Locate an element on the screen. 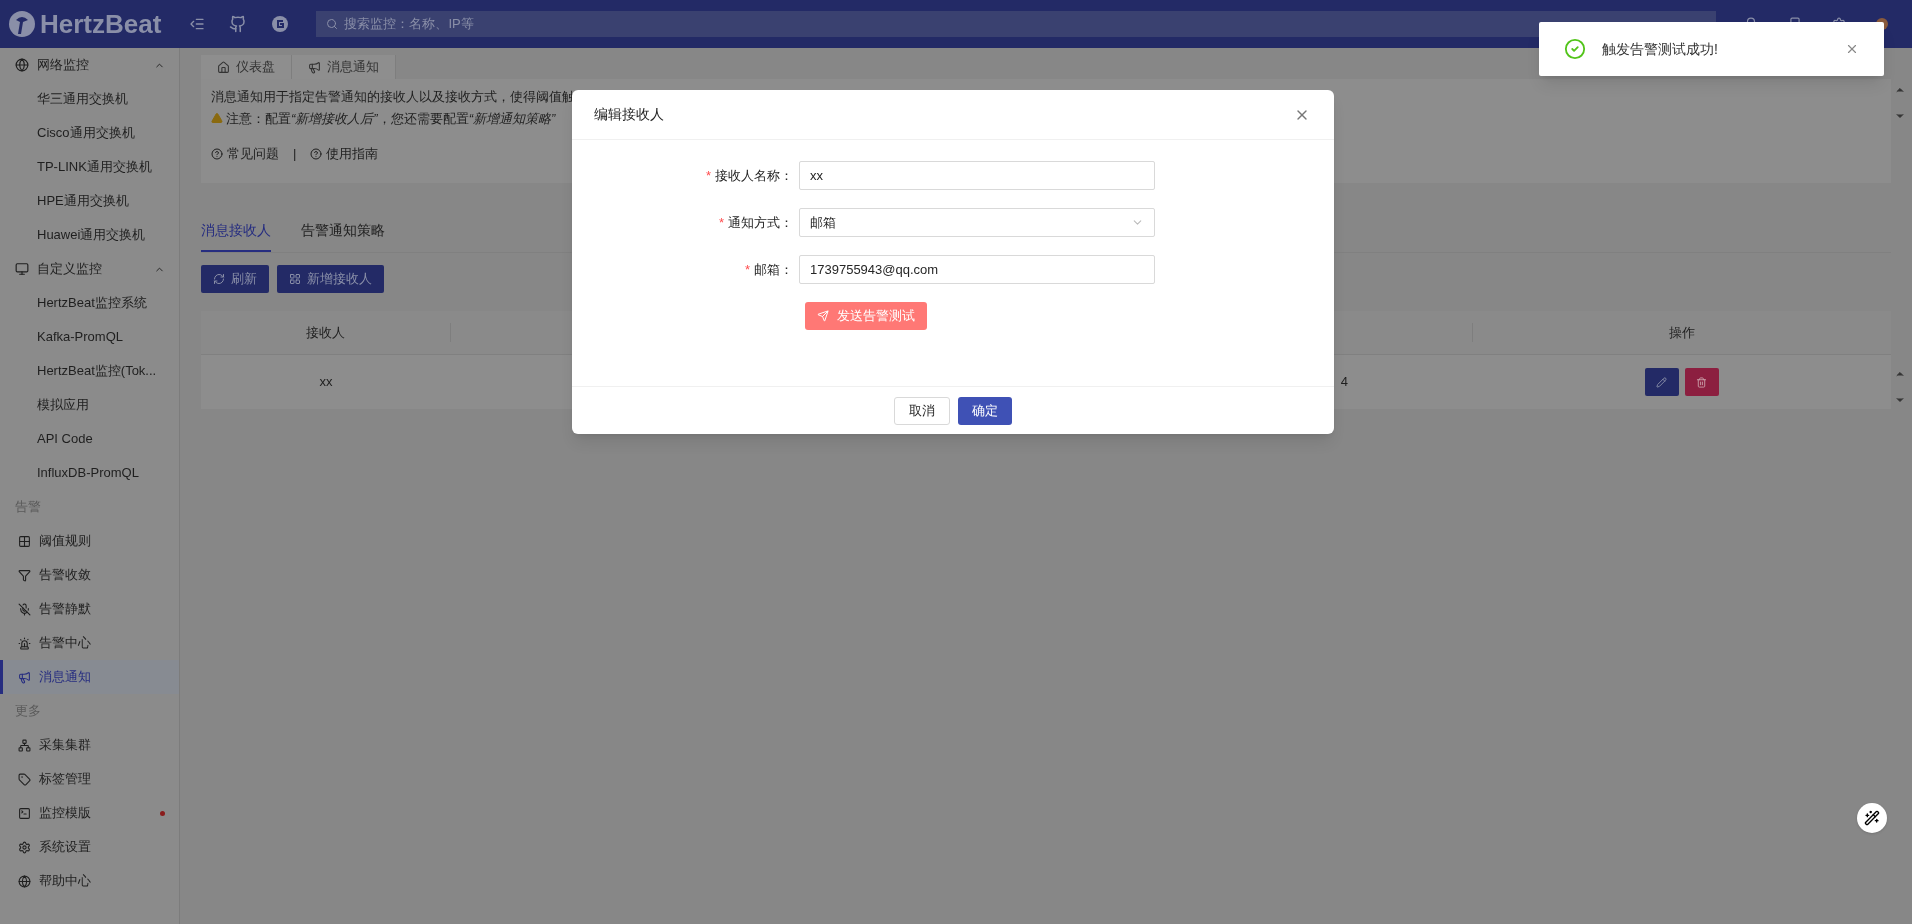  menu-group: 自定义监控 is located at coordinates (89, 269).